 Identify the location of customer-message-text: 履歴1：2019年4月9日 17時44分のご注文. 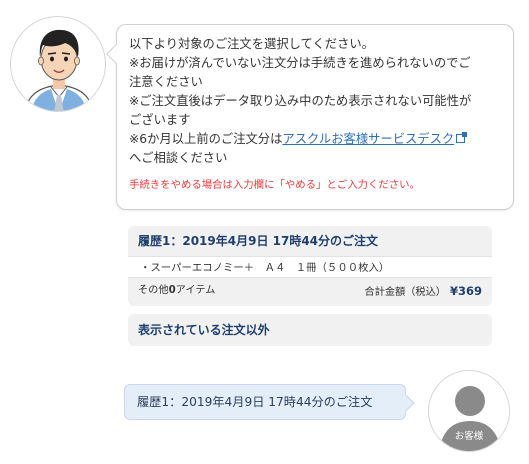
(255, 402).